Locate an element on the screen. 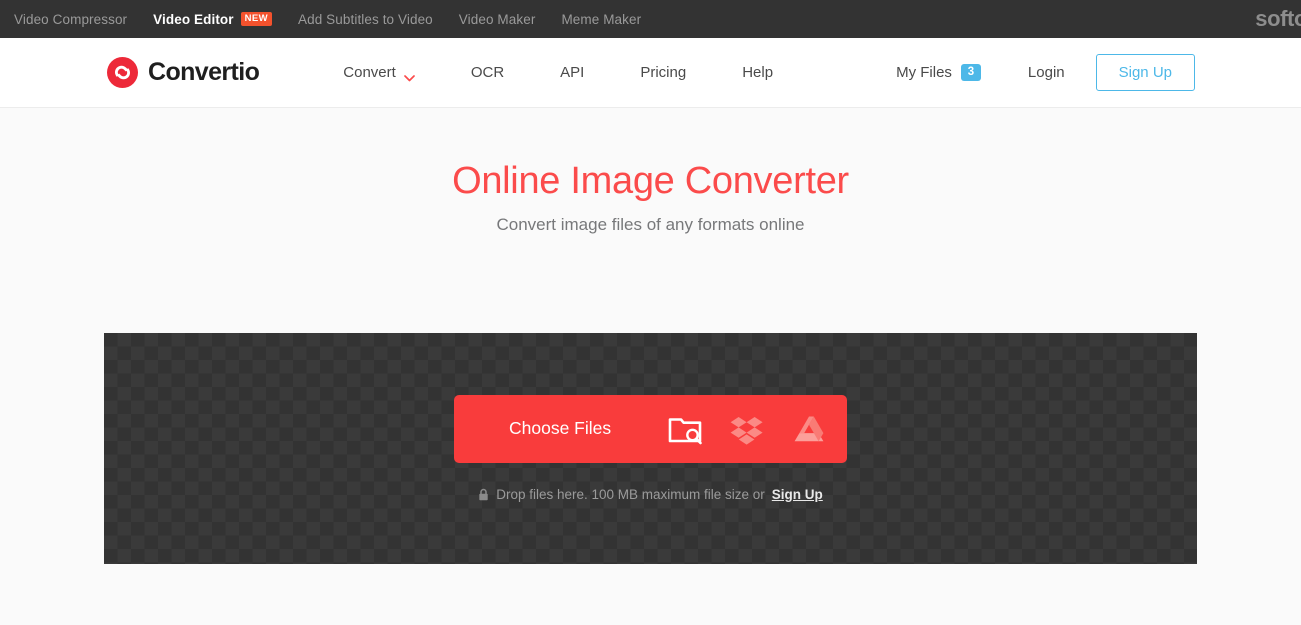  topbar-item-meme-maker: Meme Maker is located at coordinates (601, 19).